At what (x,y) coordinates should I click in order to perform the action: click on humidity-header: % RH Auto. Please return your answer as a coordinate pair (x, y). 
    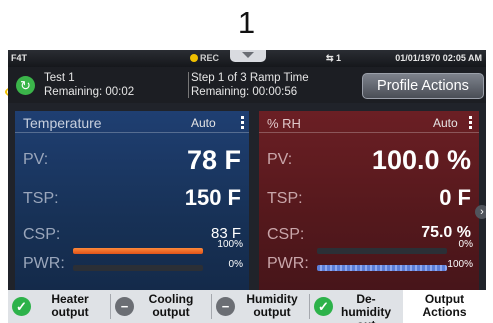
    Looking at the image, I should click on (369, 122).